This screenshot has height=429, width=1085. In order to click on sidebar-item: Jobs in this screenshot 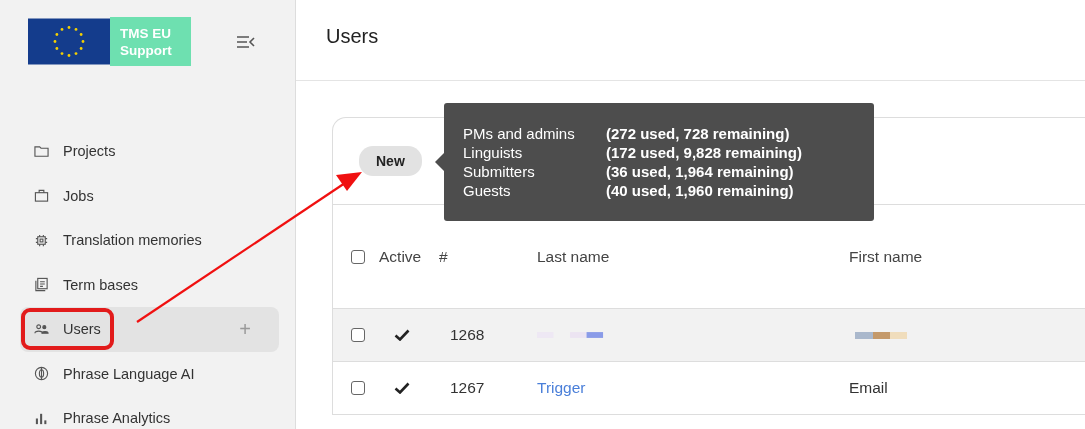, I will do `click(149, 195)`.